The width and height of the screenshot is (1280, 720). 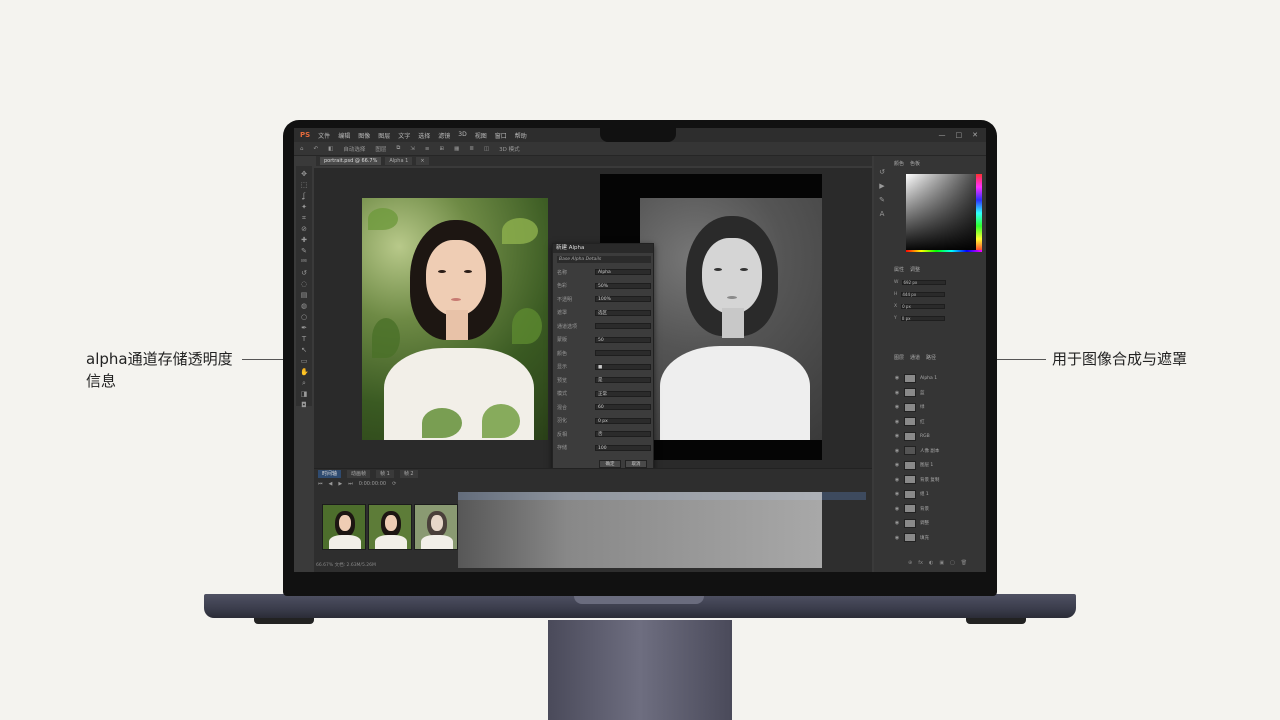 What do you see at coordinates (942, 135) in the screenshot?
I see `minimize-button: —` at bounding box center [942, 135].